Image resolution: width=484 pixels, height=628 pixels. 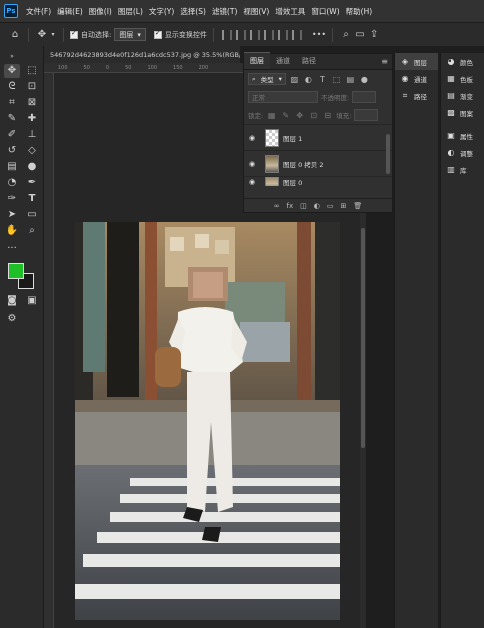 I want to click on auto-select-dropdown: 图层 ▾, so click(x=130, y=34).